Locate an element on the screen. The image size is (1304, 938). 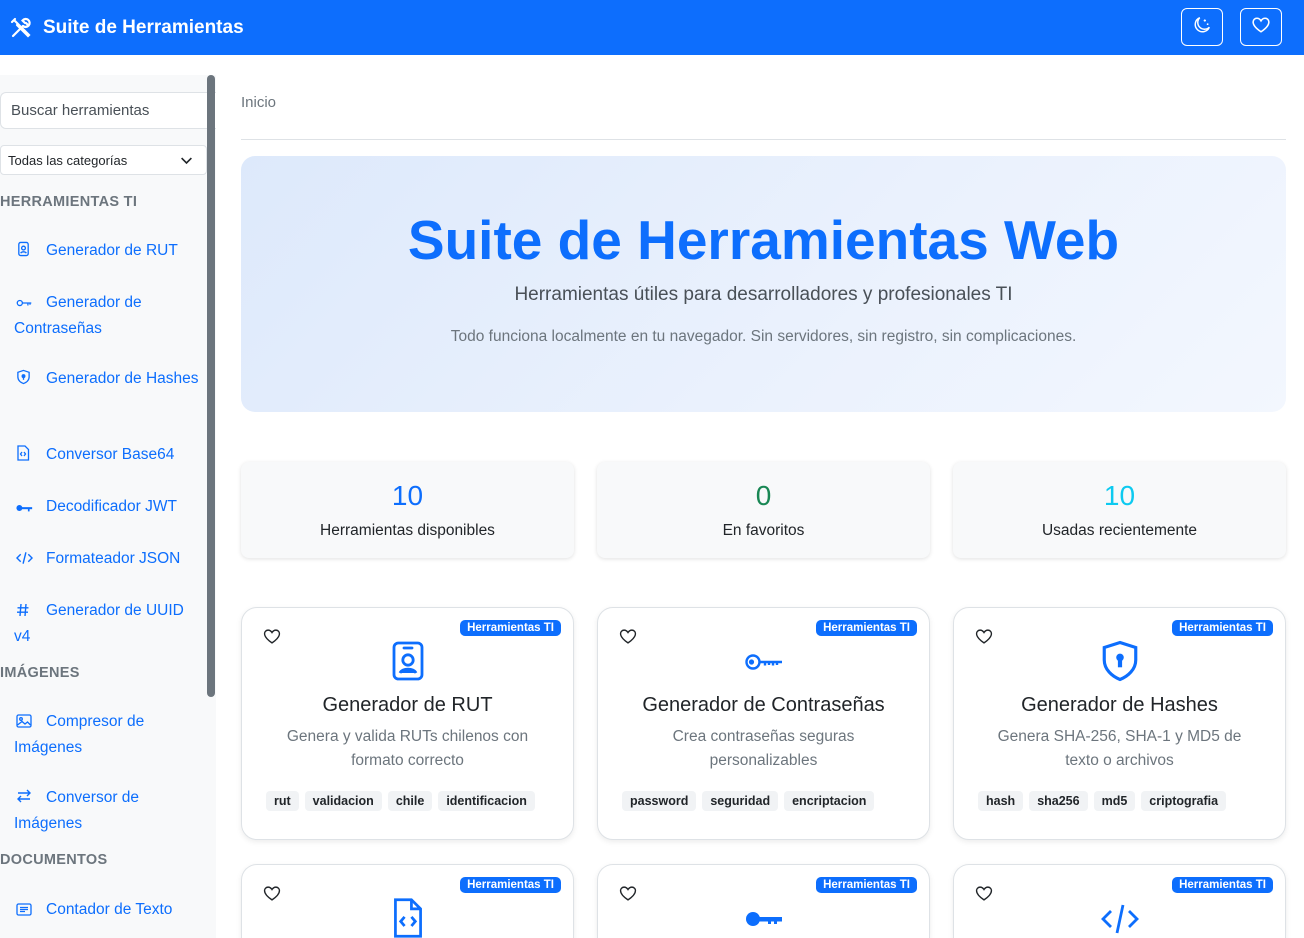
sidebar-item-generador-contrasenas: Generador de Contraseñas is located at coordinates (106, 316).